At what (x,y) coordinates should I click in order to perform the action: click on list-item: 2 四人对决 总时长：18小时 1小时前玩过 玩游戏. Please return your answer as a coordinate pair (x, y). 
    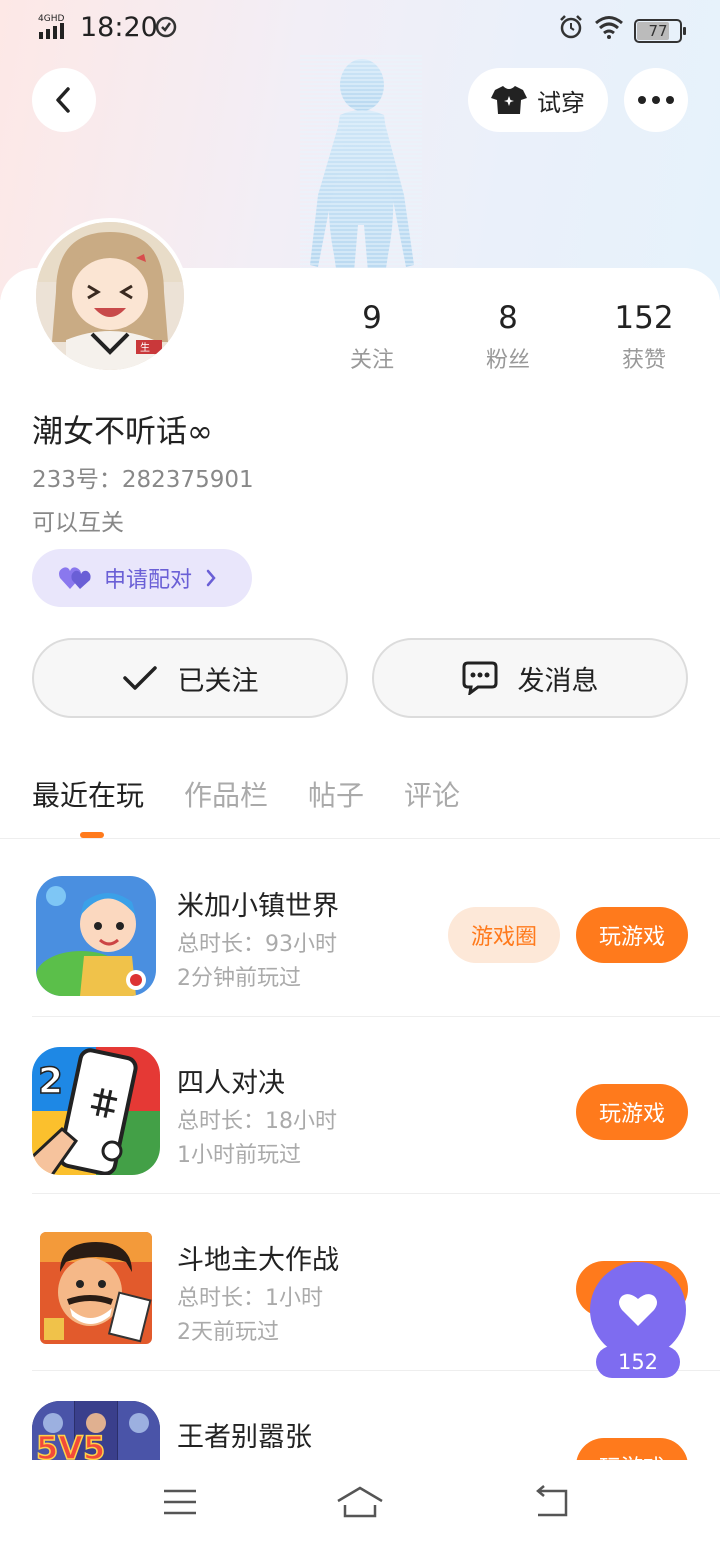
    Looking at the image, I should click on (360, 1105).